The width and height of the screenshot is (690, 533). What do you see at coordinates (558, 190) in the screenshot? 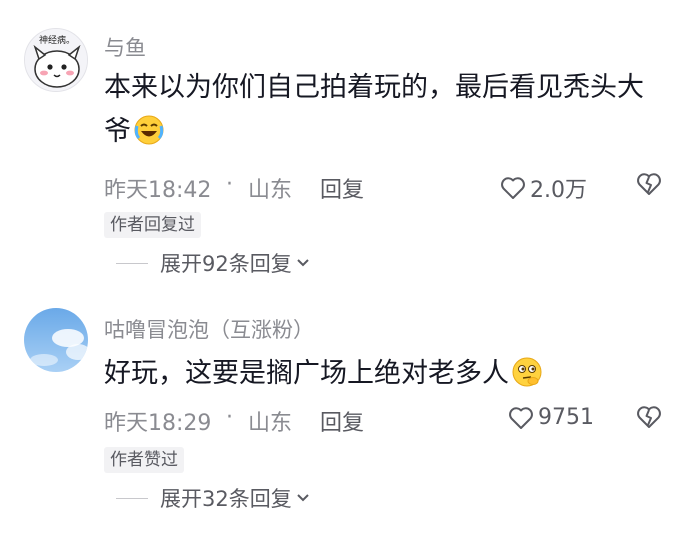
I see `like-count: 2.0万` at bounding box center [558, 190].